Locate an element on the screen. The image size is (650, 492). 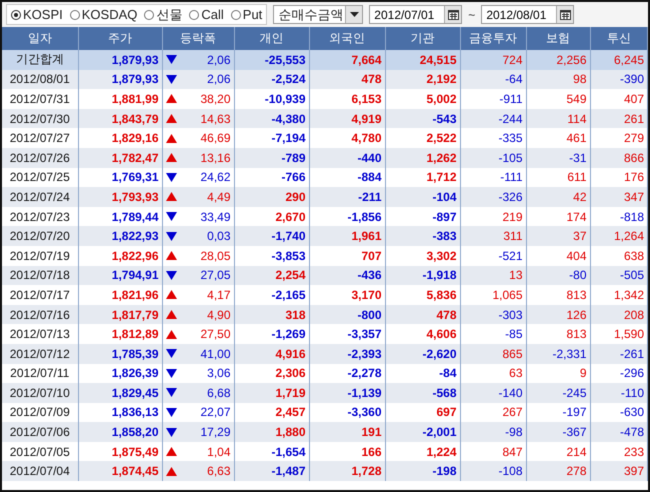
change-cell: 4,90 is located at coordinates (218, 315).